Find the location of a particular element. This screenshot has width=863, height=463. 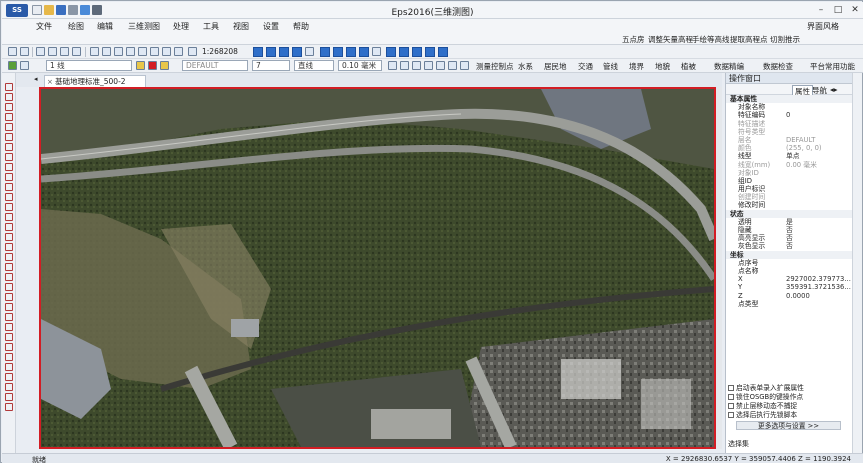

maximize-icon: □ is located at coordinates (838, 10).